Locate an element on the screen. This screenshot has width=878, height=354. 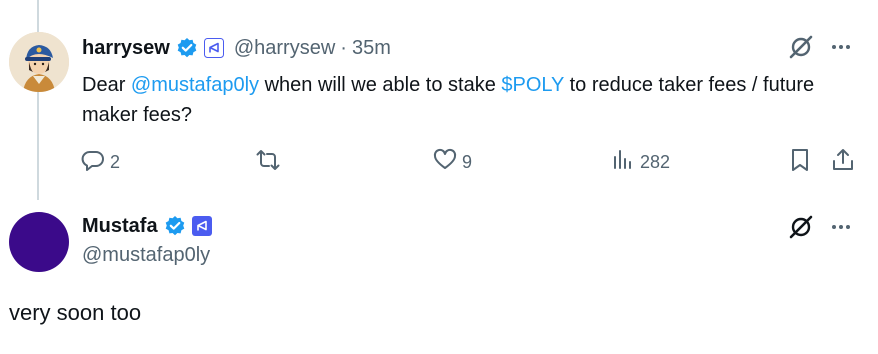
author-handle: @harrysew is located at coordinates (284, 48).